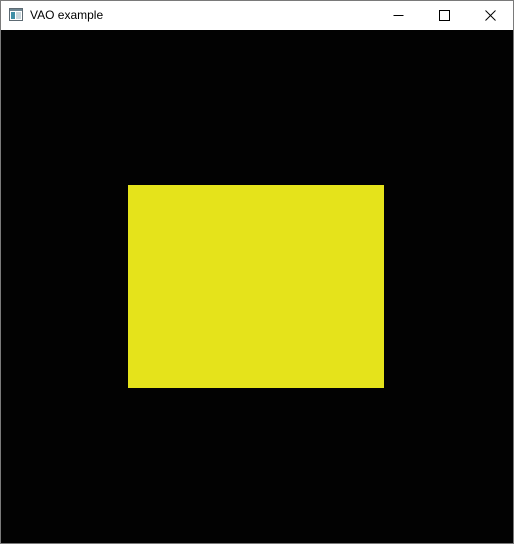 The height and width of the screenshot is (544, 514). I want to click on maximize-button, so click(444, 15).